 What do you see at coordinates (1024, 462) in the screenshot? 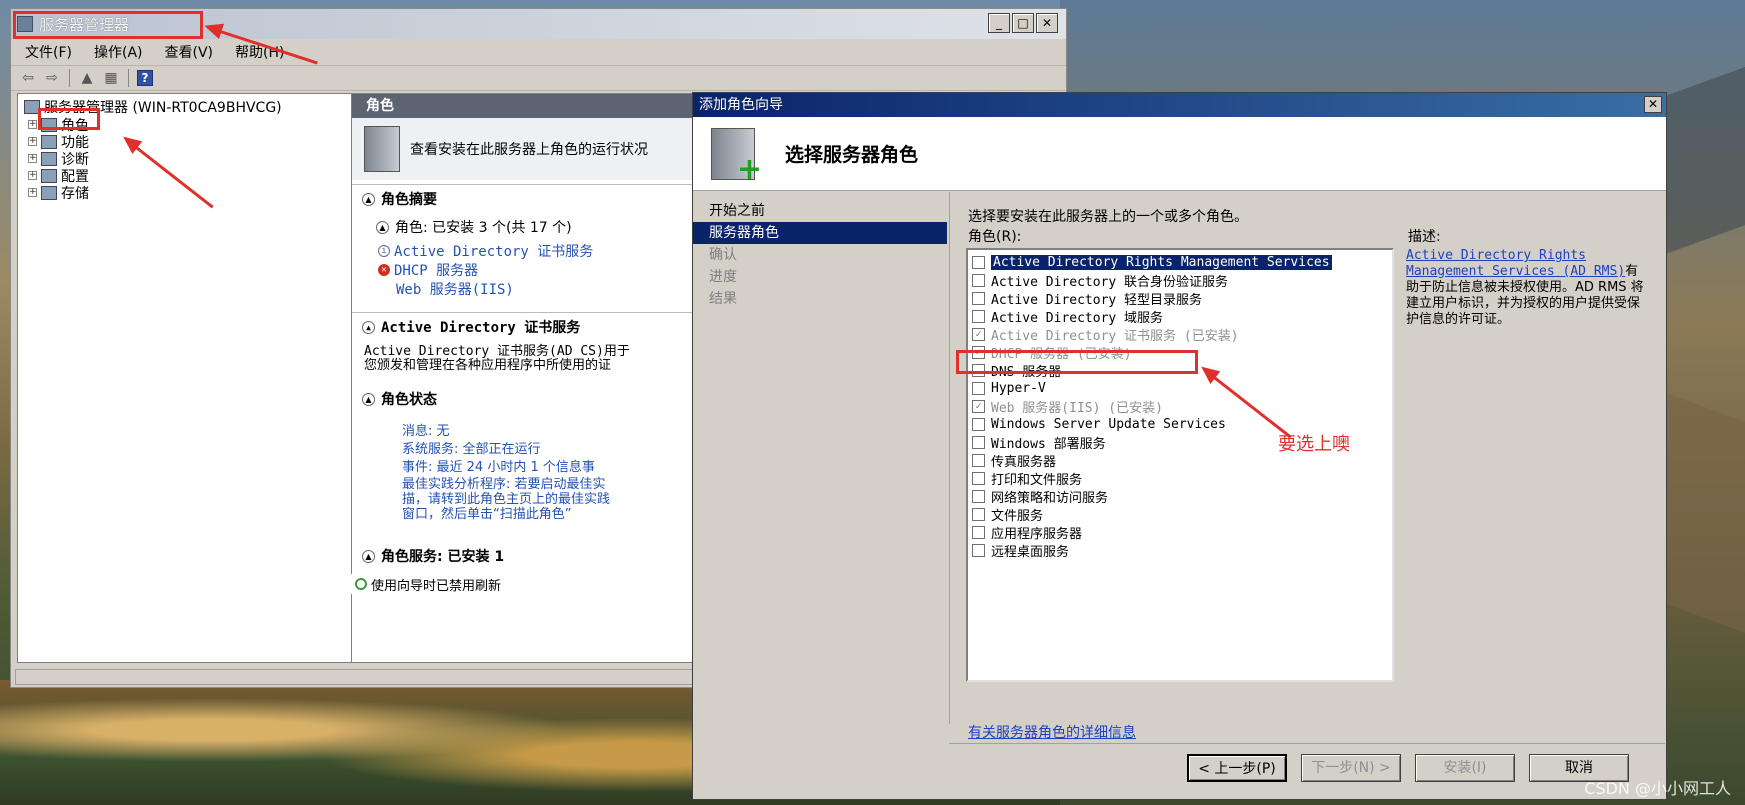
I see `role-label: 传真服务器` at bounding box center [1024, 462].